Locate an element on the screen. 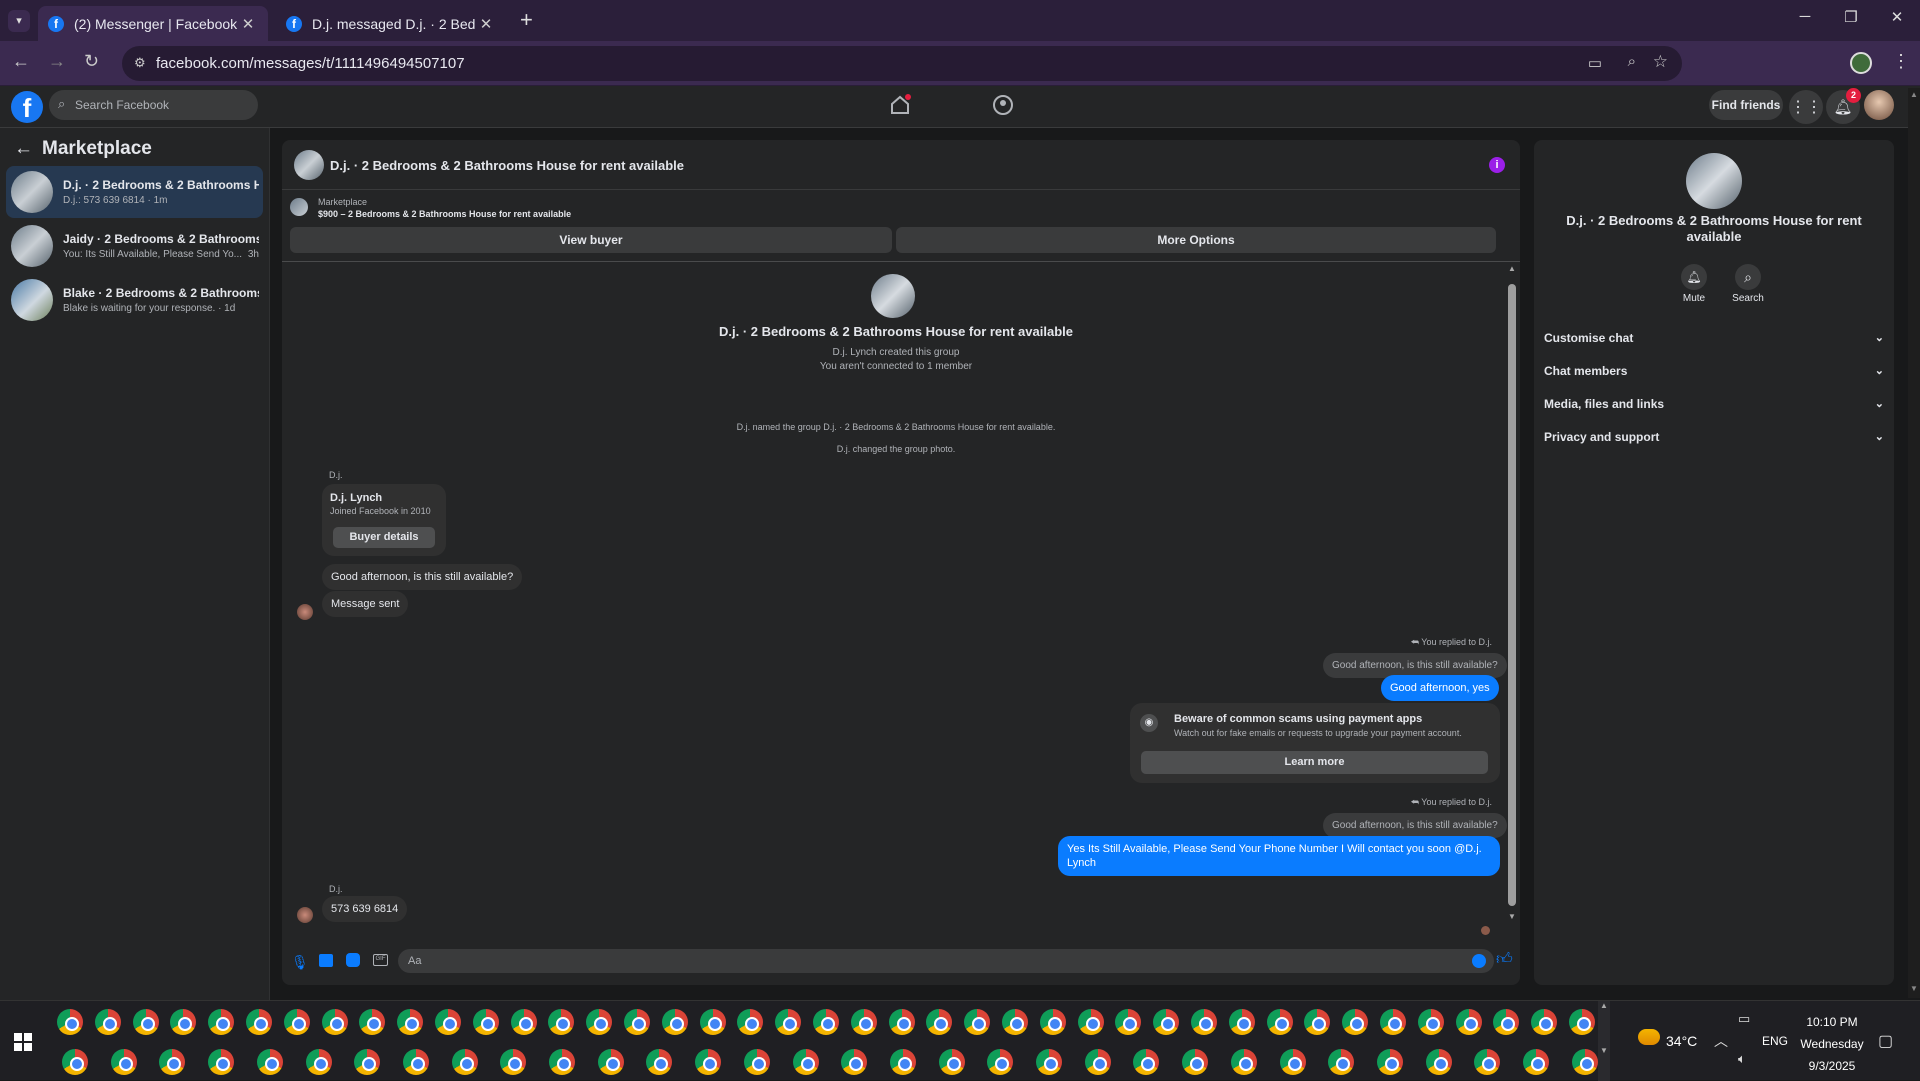  page-scrollbar: ▲ ▼ is located at coordinates (1914, 543).